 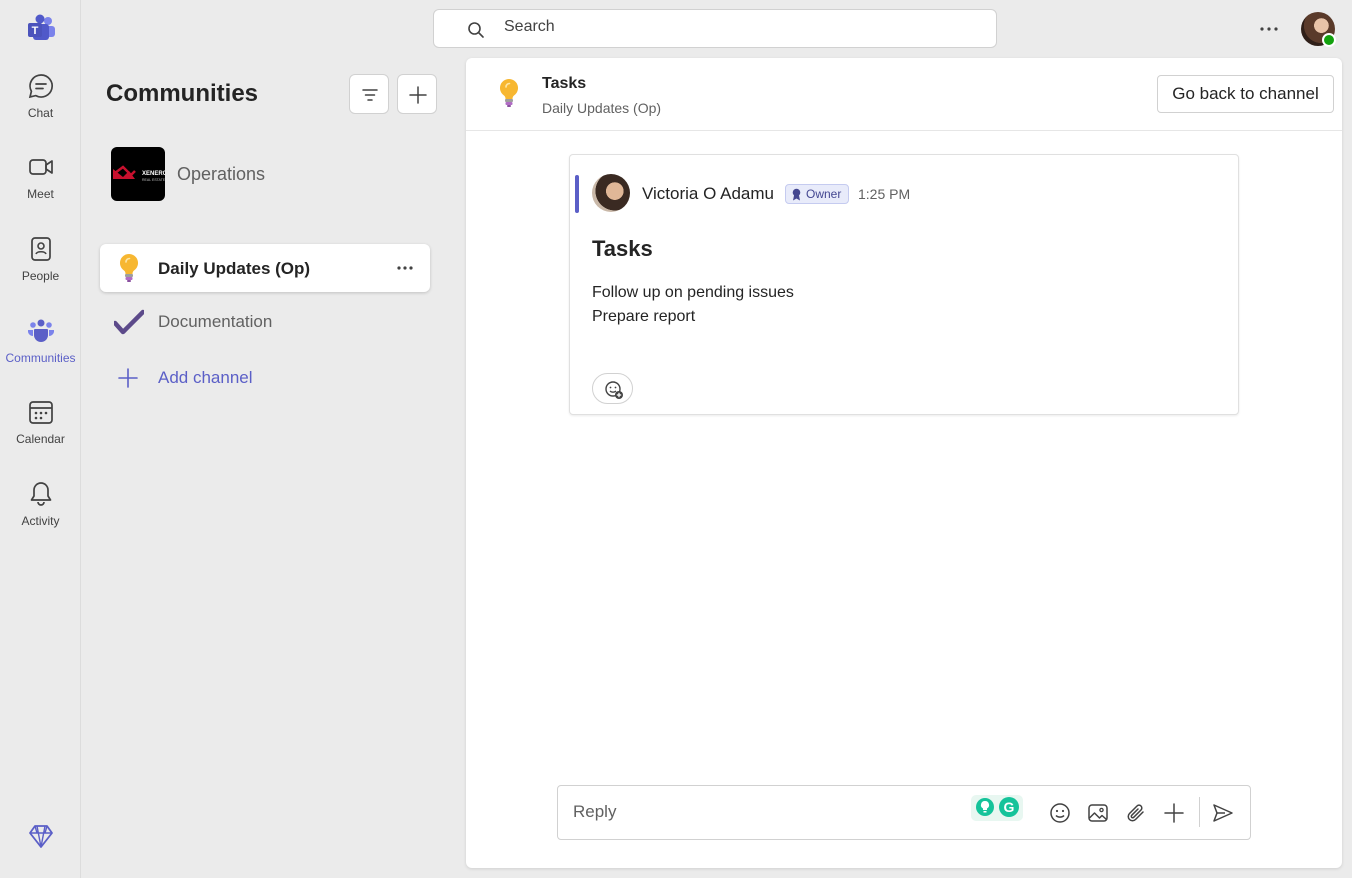 What do you see at coordinates (564, 83) in the screenshot?
I see `thread-title: Tasks` at bounding box center [564, 83].